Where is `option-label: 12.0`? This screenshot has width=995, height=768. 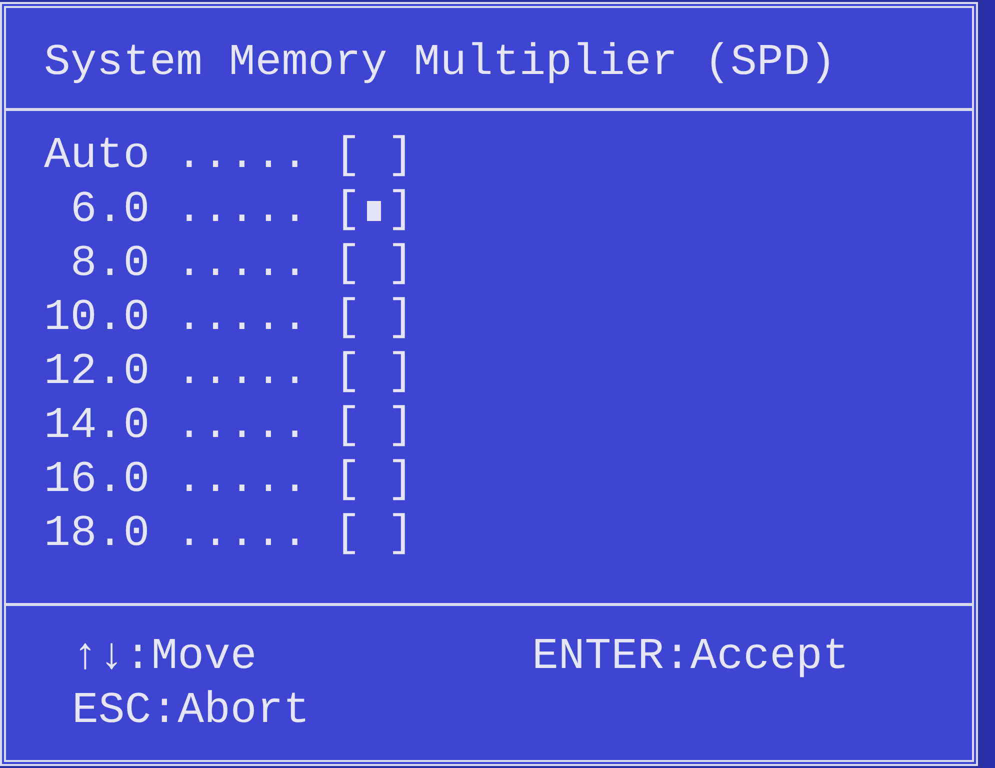 option-label: 12.0 is located at coordinates (97, 372).